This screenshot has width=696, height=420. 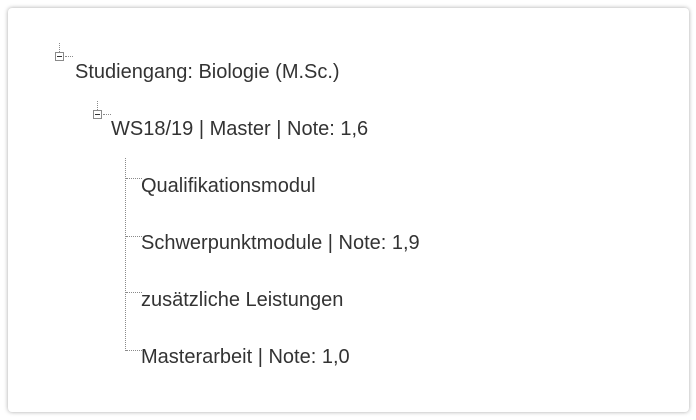 What do you see at coordinates (280, 243) in the screenshot?
I see `tree-node-schwerpunktmodule: Schwerpunktmodule | Note: 1,9` at bounding box center [280, 243].